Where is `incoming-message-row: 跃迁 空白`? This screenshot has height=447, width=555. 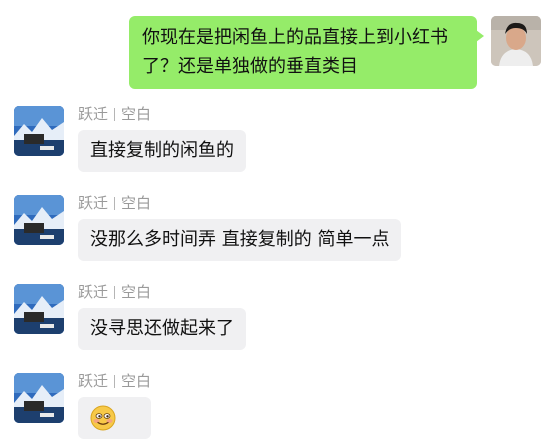 incoming-message-row: 跃迁 空白 is located at coordinates (83, 405).